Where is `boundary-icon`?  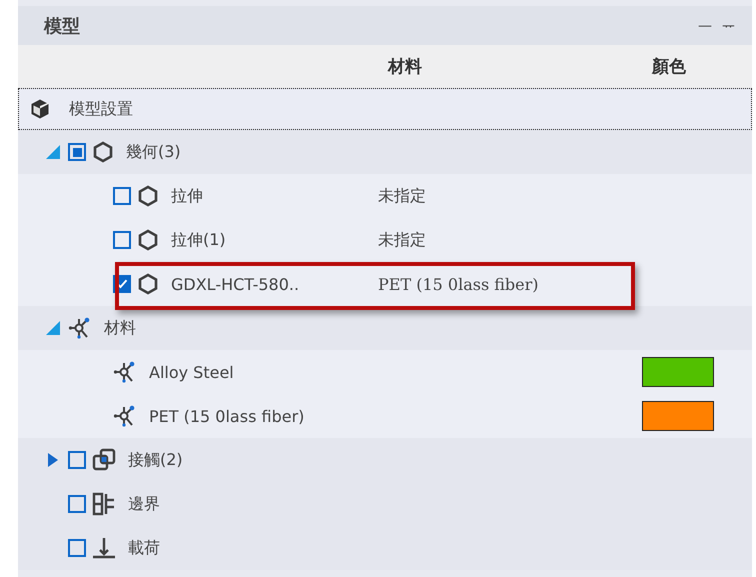
boundary-icon is located at coordinates (104, 504).